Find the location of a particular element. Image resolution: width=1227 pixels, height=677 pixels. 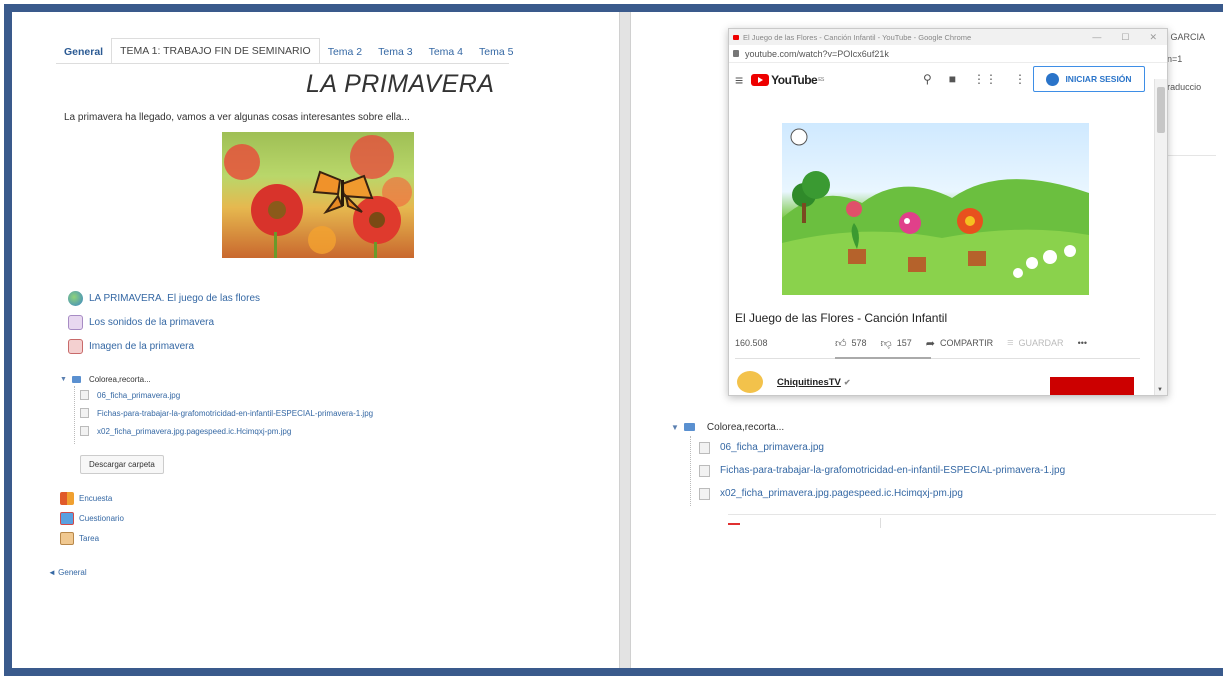

sign-in-label: INICIAR SESIÓN is located at coordinates (1098, 79).